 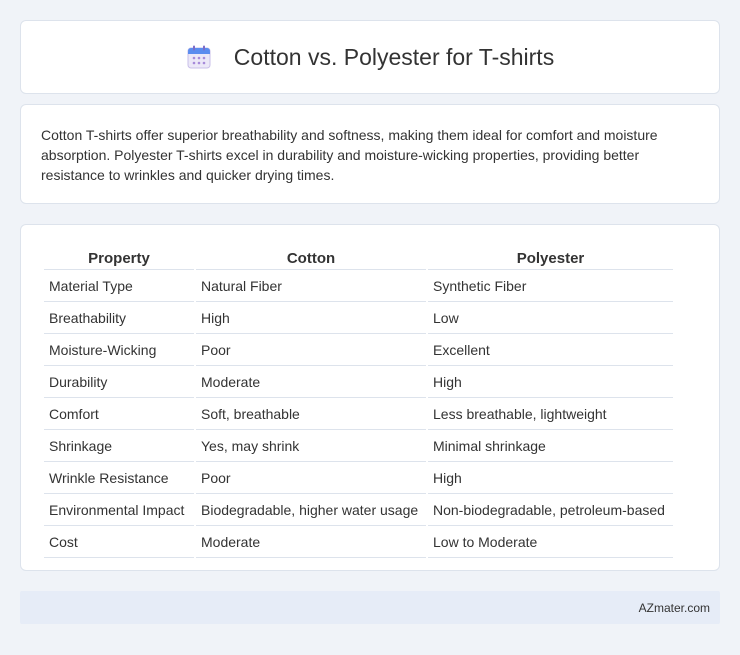 I want to click on property-cell: Cost, so click(x=119, y=543).